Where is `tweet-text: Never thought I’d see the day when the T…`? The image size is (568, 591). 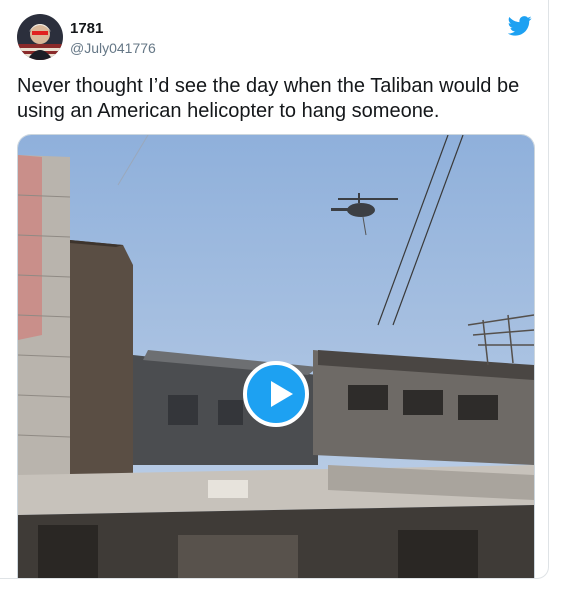
tweet-text: Never thought I’d see the day when the T… is located at coordinates (268, 98).